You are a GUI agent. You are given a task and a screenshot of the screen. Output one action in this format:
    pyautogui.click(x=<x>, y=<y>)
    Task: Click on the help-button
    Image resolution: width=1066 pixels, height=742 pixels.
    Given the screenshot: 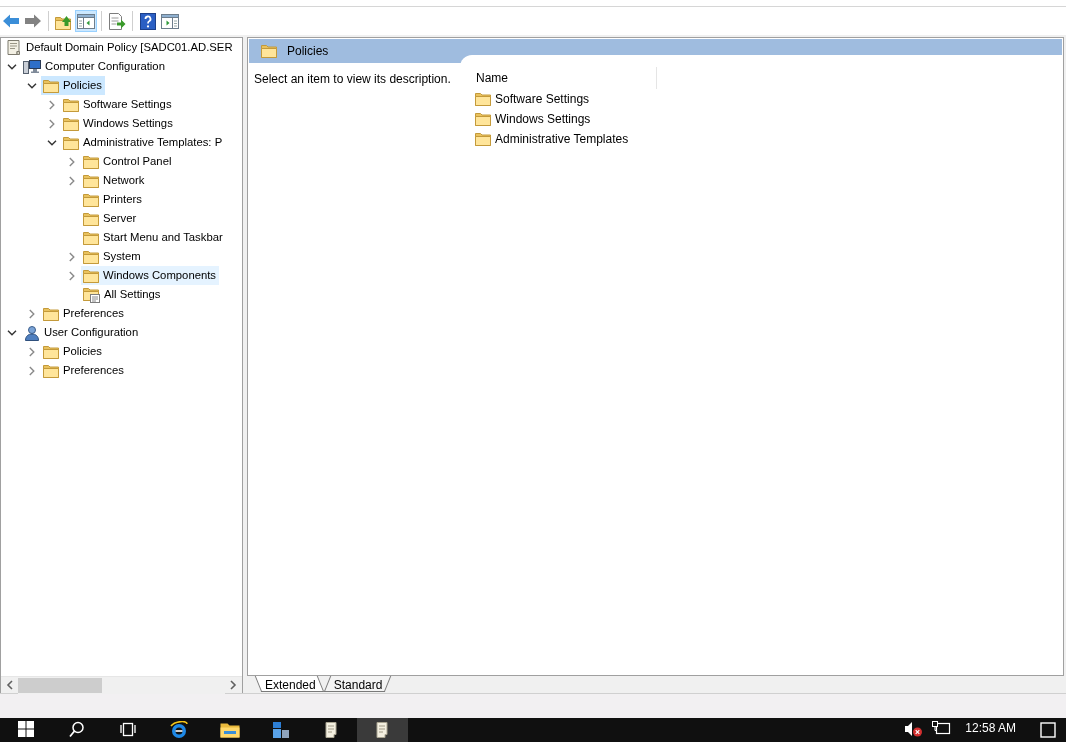 What is the action you would take?
    pyautogui.click(x=148, y=21)
    